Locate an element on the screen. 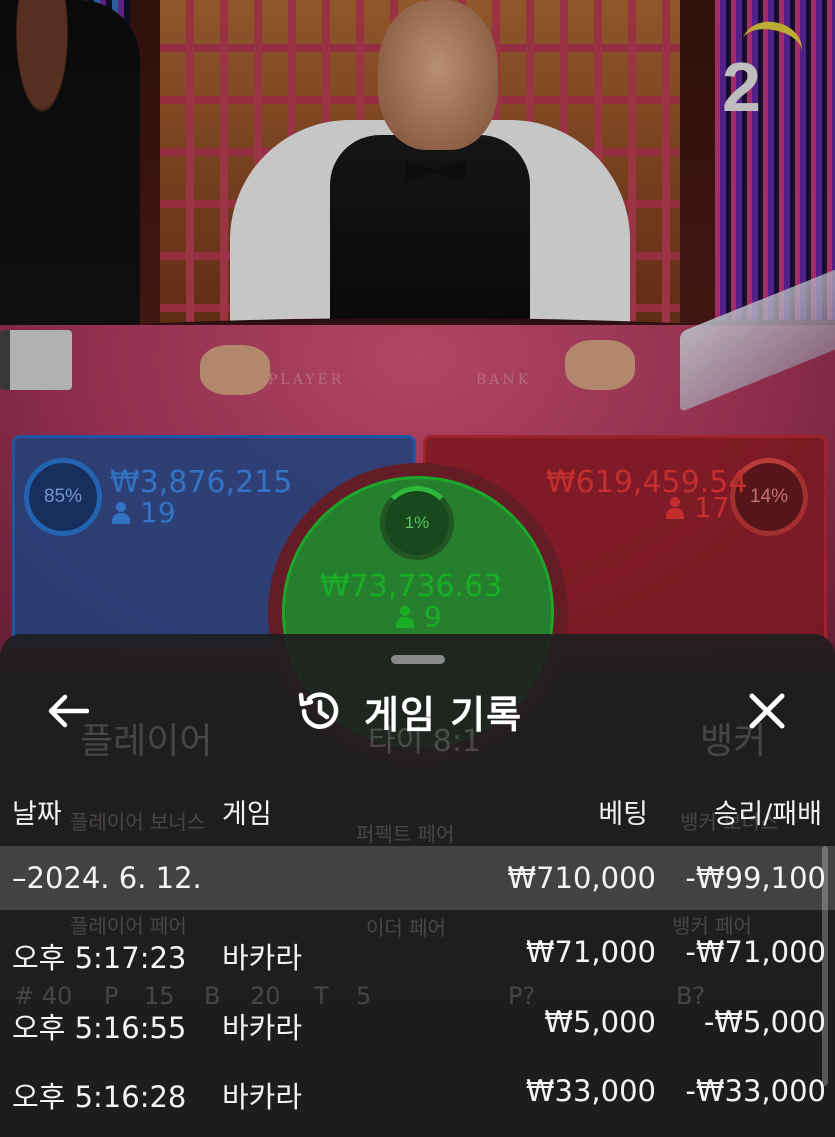  underlay-label-perfect-pair: 퍼펙트 페어 is located at coordinates (405, 834).